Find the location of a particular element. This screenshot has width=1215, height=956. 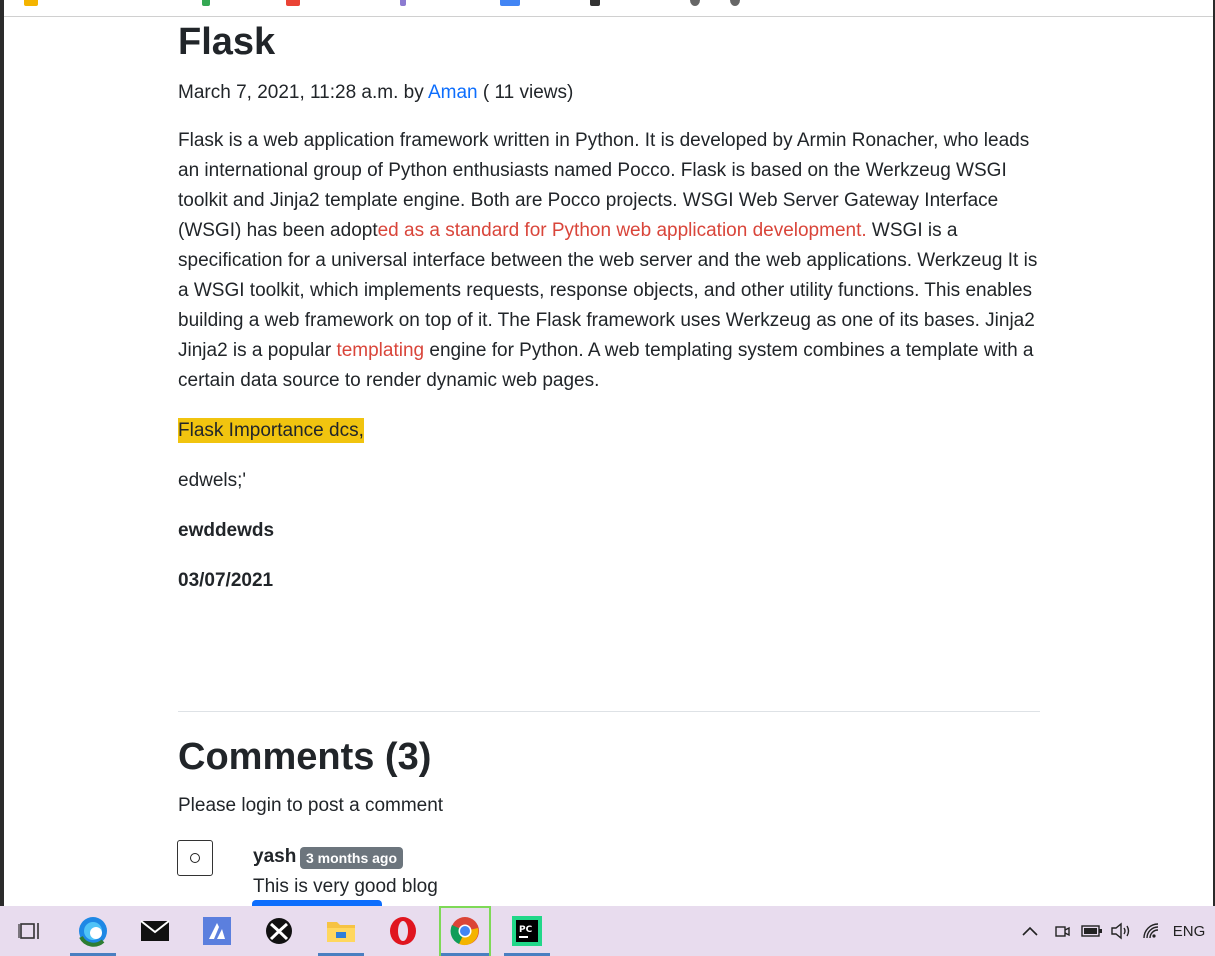

highlight-line: Flask Importance dcs, is located at coordinates (609, 431).